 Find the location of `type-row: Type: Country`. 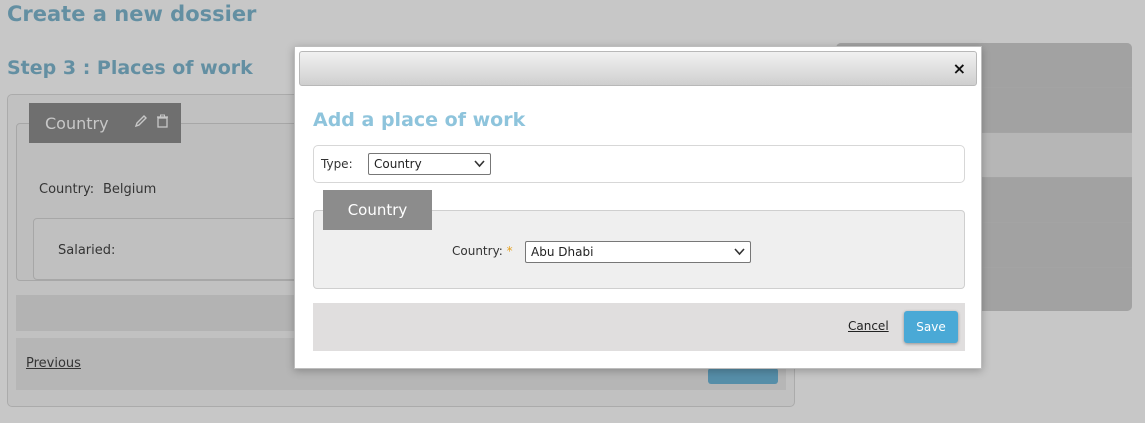

type-row: Type: Country is located at coordinates (639, 164).